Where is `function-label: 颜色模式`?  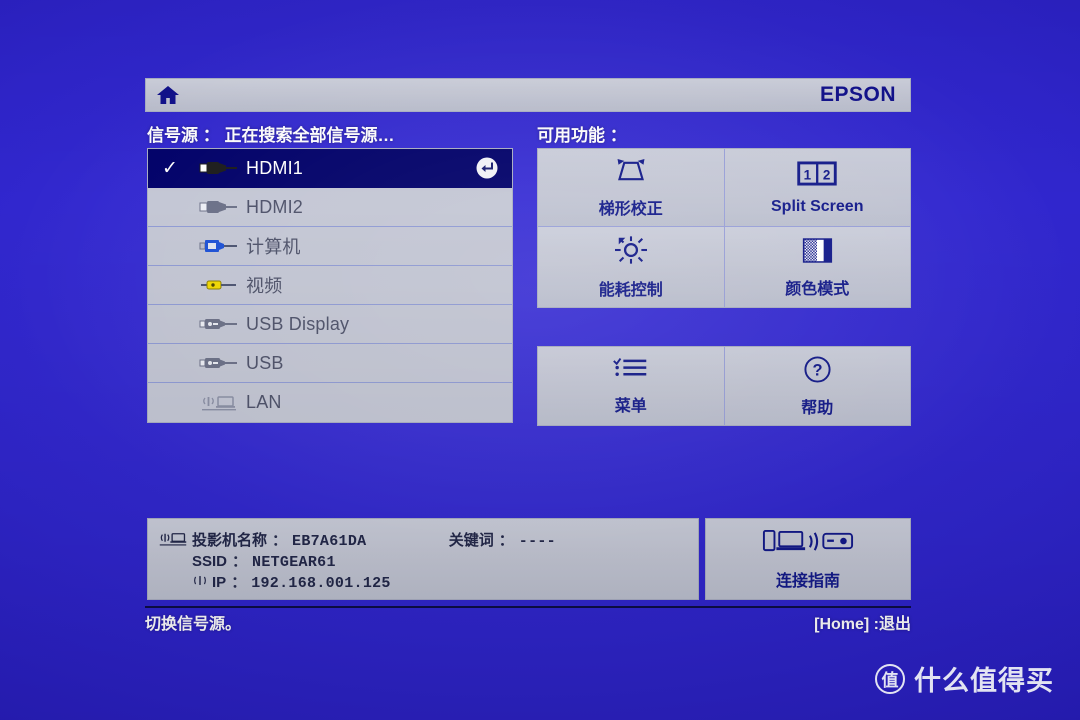
function-label: 颜色模式 is located at coordinates (817, 289).